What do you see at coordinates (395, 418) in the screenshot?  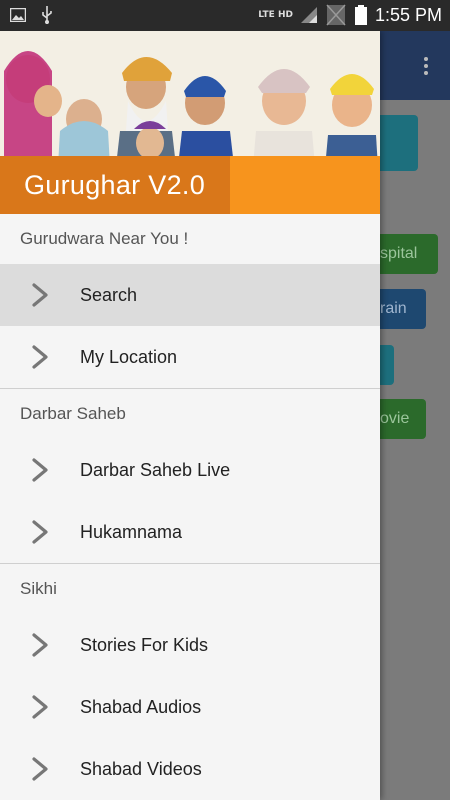 I see `background-button-label: ovie` at bounding box center [395, 418].